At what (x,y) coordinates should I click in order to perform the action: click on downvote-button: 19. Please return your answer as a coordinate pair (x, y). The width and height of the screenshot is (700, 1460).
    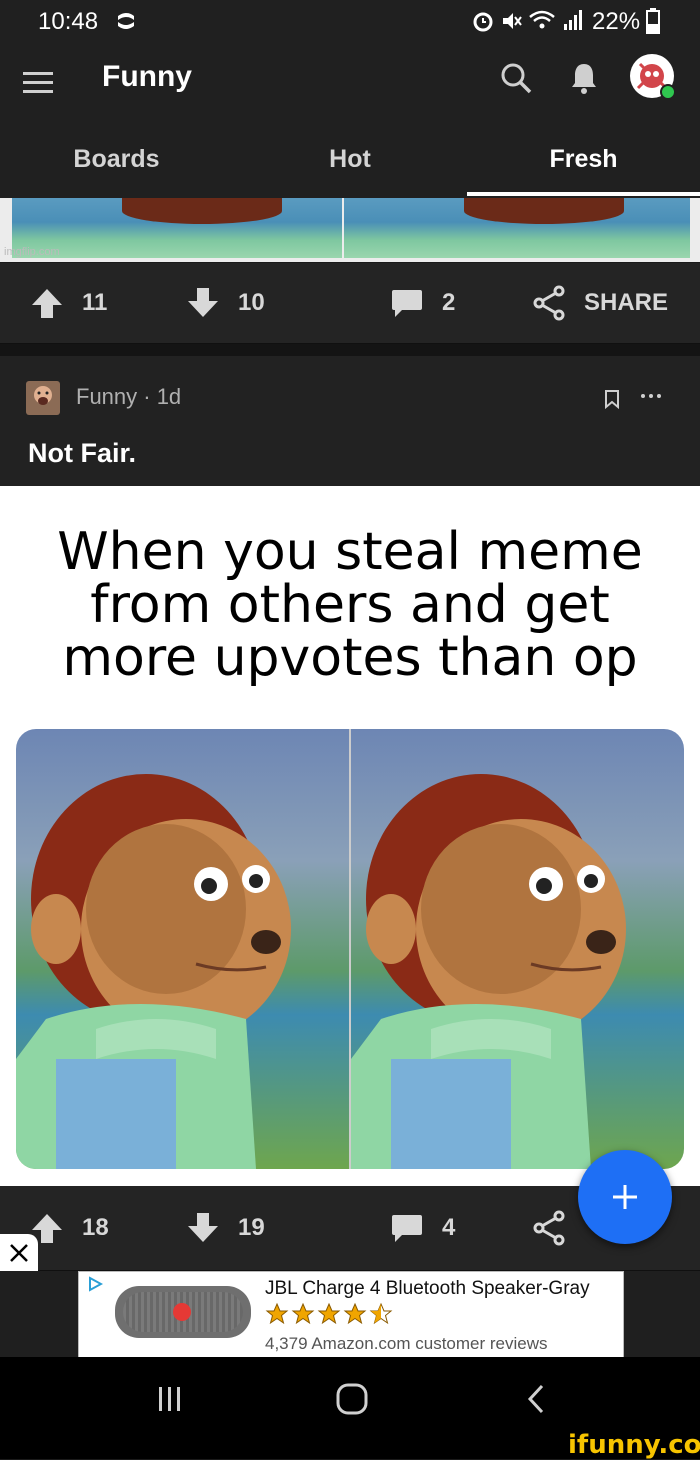
    Looking at the image, I should click on (225, 1228).